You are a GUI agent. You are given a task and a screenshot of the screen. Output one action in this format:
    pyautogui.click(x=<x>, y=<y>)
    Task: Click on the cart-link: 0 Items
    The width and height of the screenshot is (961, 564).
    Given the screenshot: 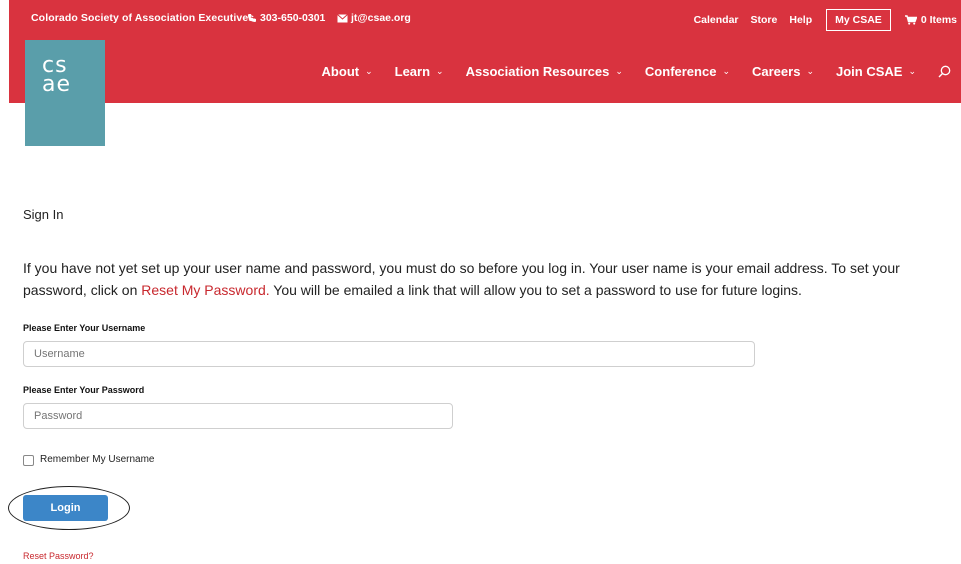 What is the action you would take?
    pyautogui.click(x=930, y=20)
    